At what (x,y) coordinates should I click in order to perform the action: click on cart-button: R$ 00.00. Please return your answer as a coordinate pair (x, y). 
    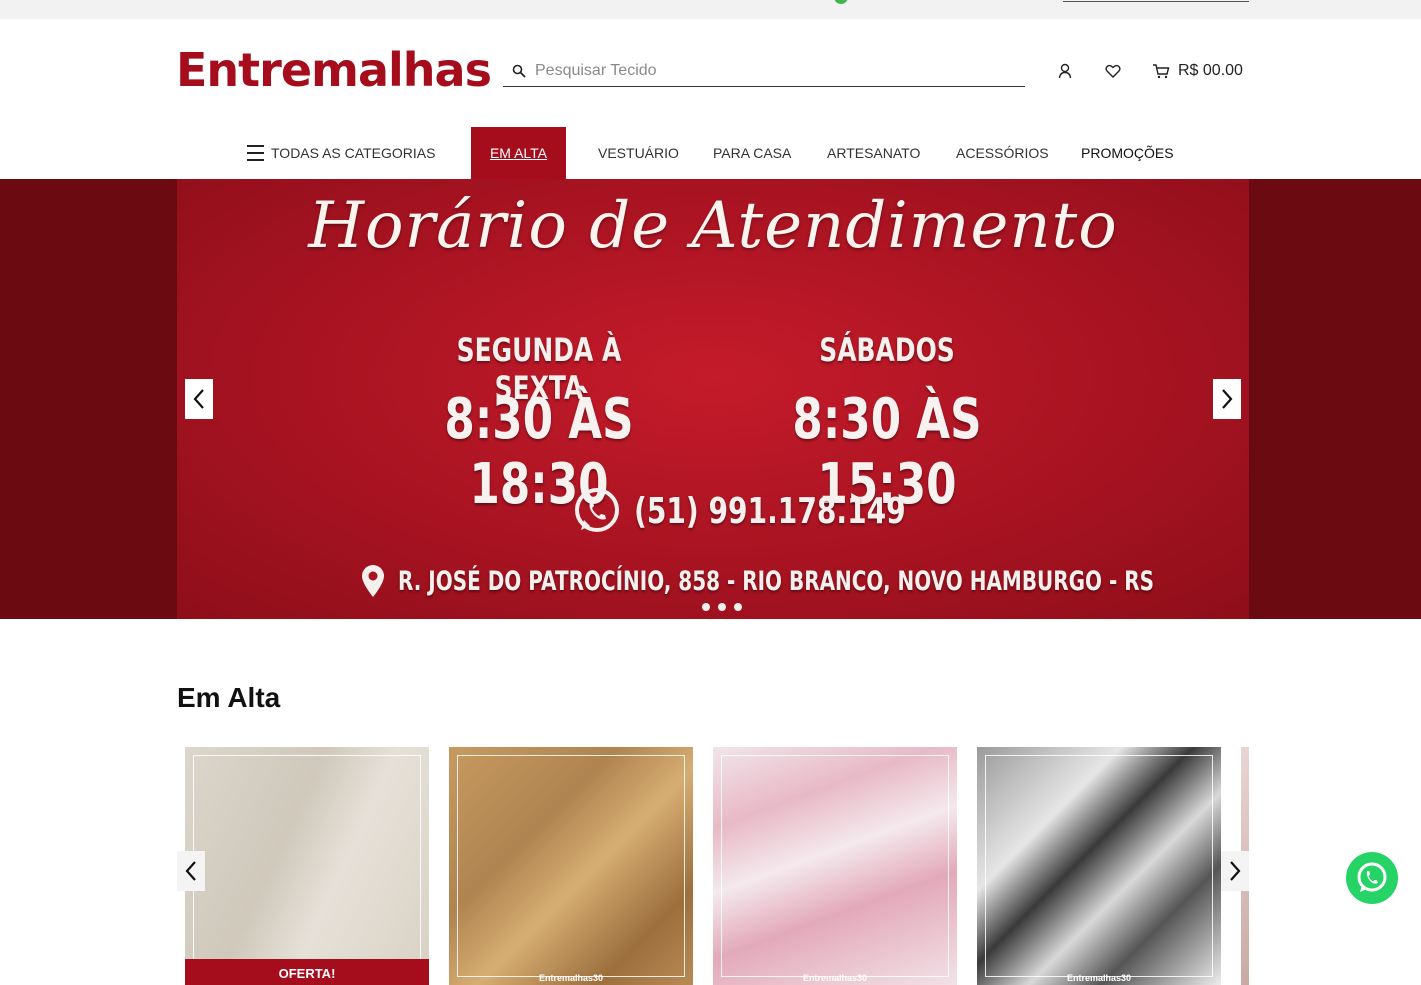
    Looking at the image, I should click on (1197, 71).